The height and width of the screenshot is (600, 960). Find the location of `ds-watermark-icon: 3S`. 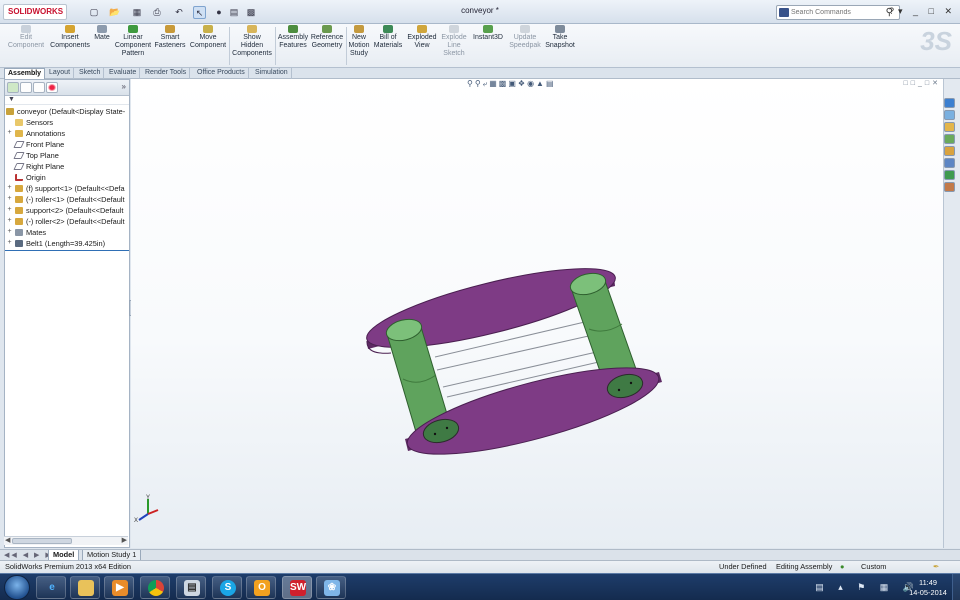

ds-watermark-icon: 3S is located at coordinates (936, 41).